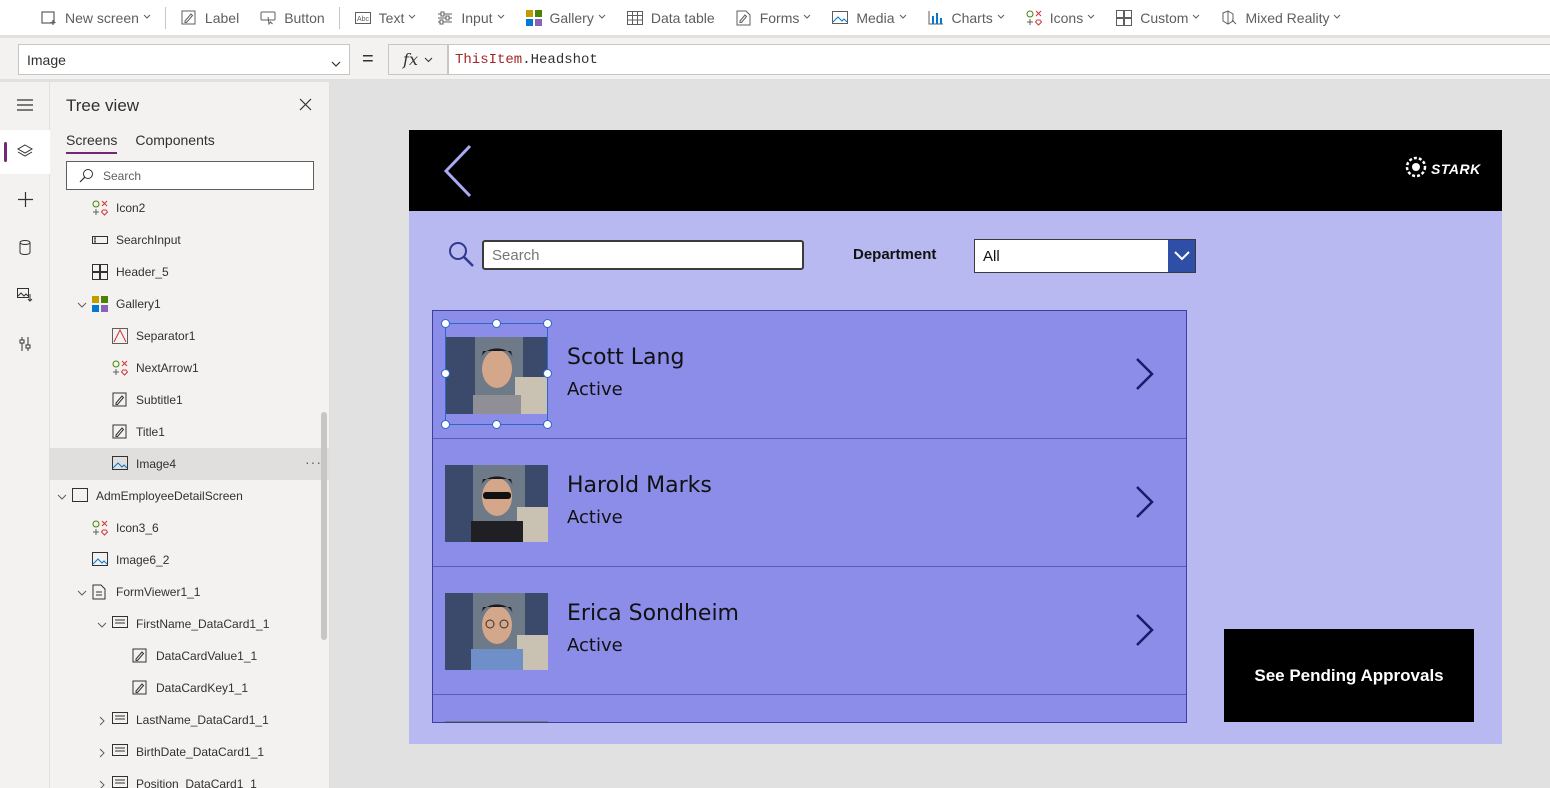 This screenshot has height=788, width=1550. Describe the element at coordinates (25, 249) in the screenshot. I see `data-button` at that location.